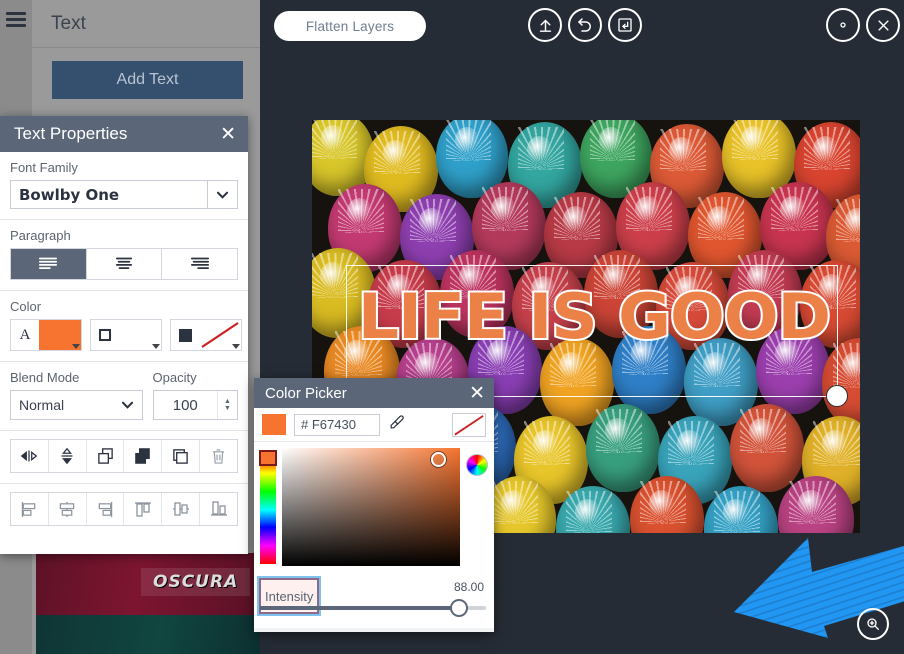 Image resolution: width=904 pixels, height=654 pixels. What do you see at coordinates (227, 405) in the screenshot?
I see `opacity-spinner: ▲ ▼` at bounding box center [227, 405].